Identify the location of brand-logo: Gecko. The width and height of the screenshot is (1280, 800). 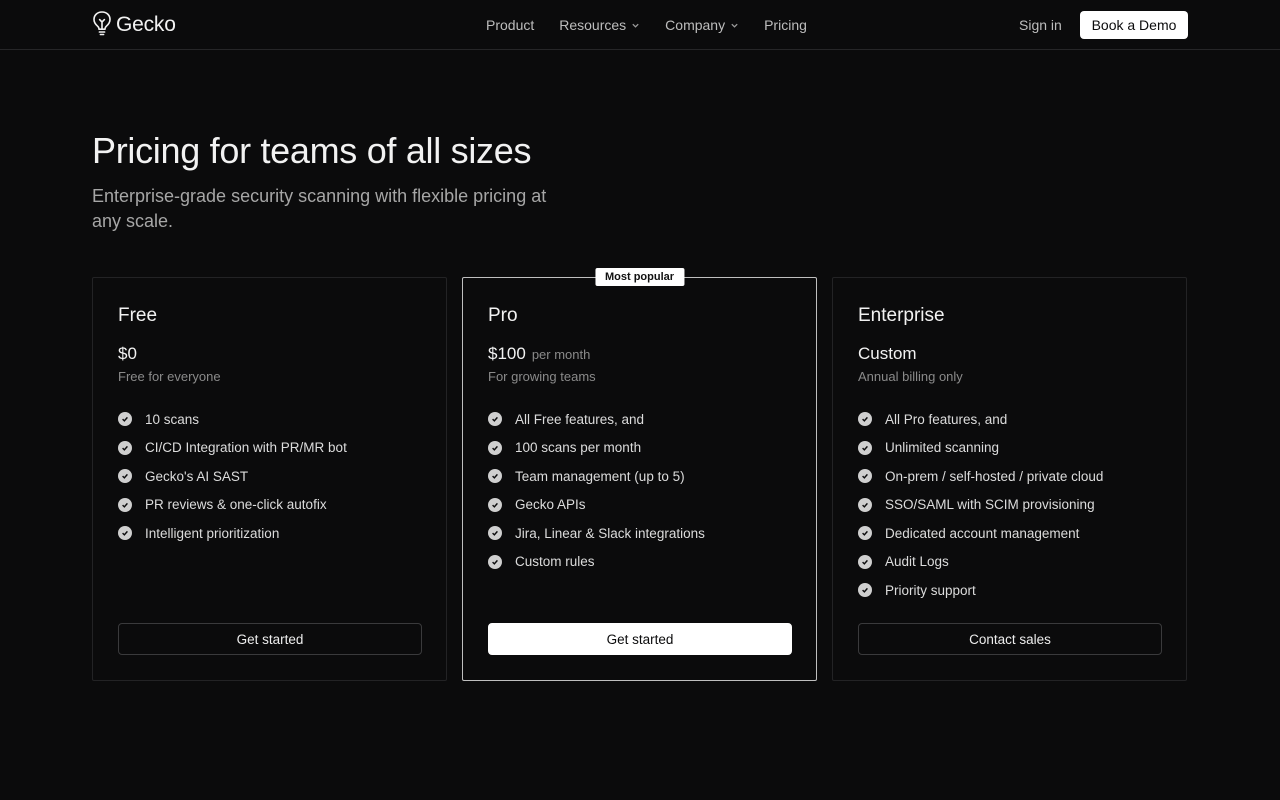
(134, 25).